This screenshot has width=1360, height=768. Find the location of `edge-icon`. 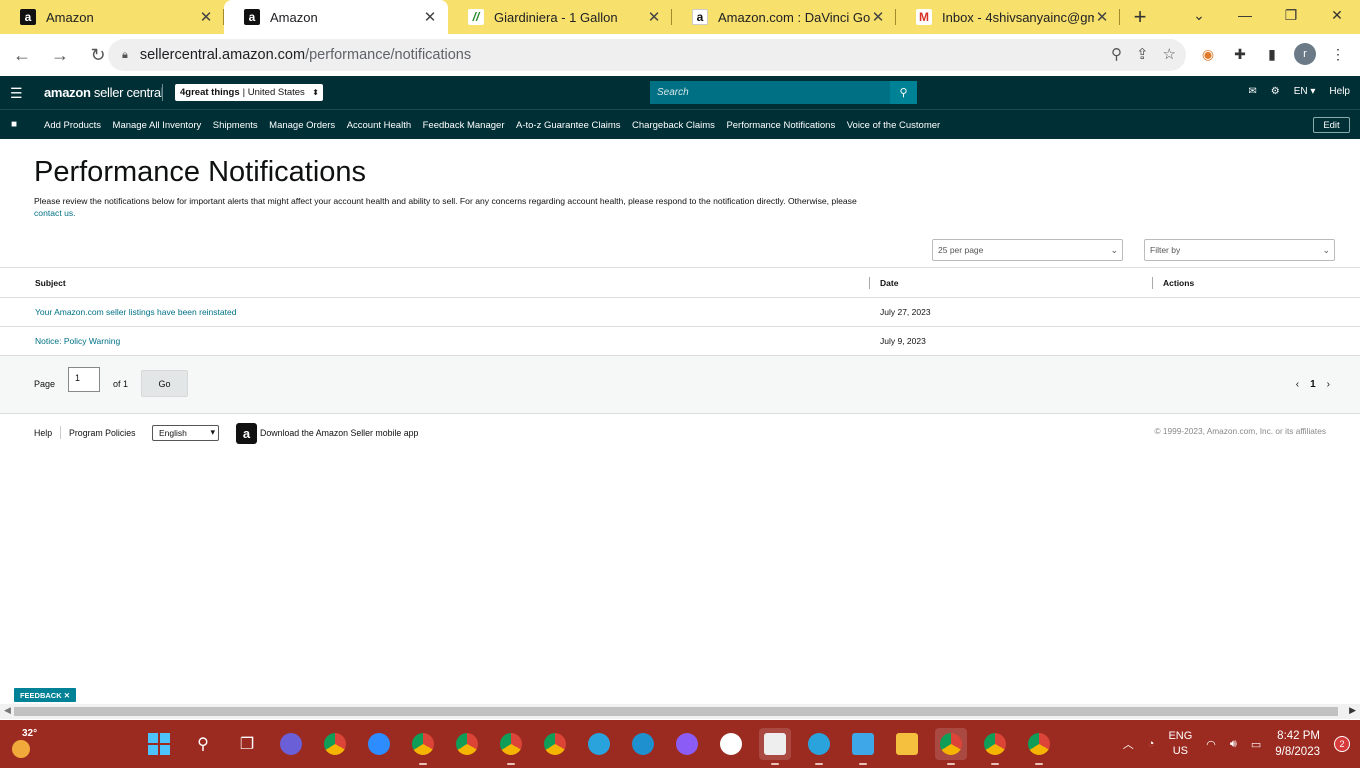

edge-icon is located at coordinates (643, 744).